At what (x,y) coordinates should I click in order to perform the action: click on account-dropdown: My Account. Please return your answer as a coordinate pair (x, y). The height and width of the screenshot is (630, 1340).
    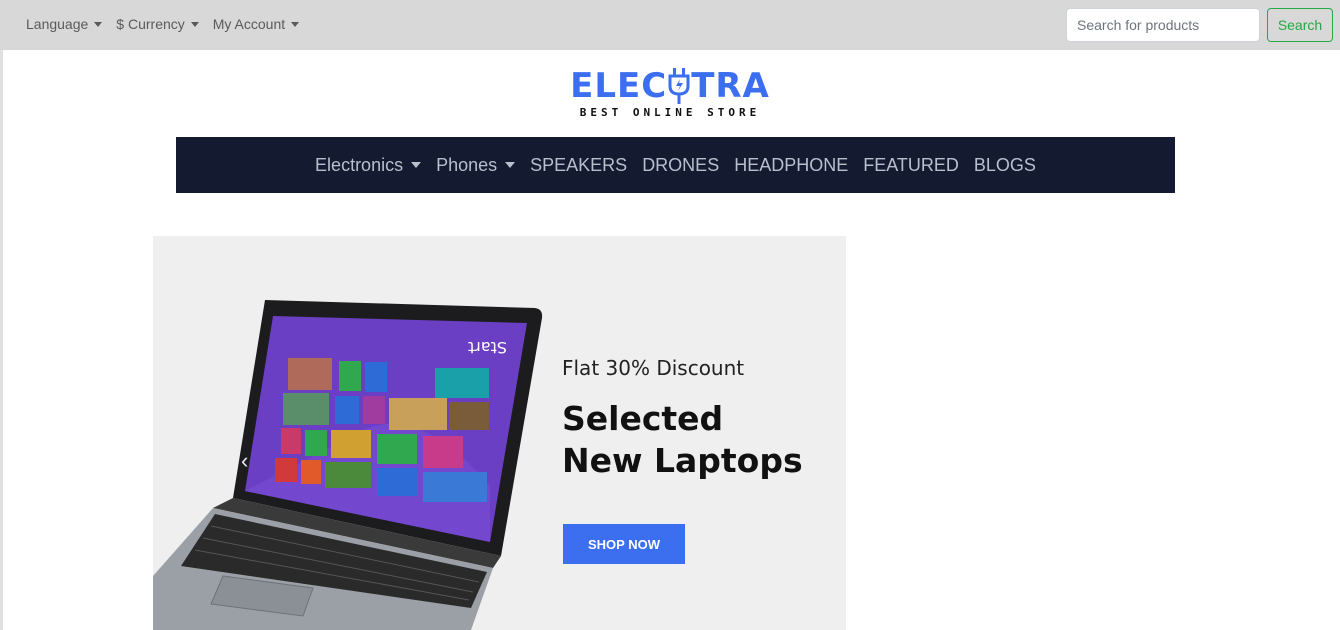
    Looking at the image, I should click on (256, 24).